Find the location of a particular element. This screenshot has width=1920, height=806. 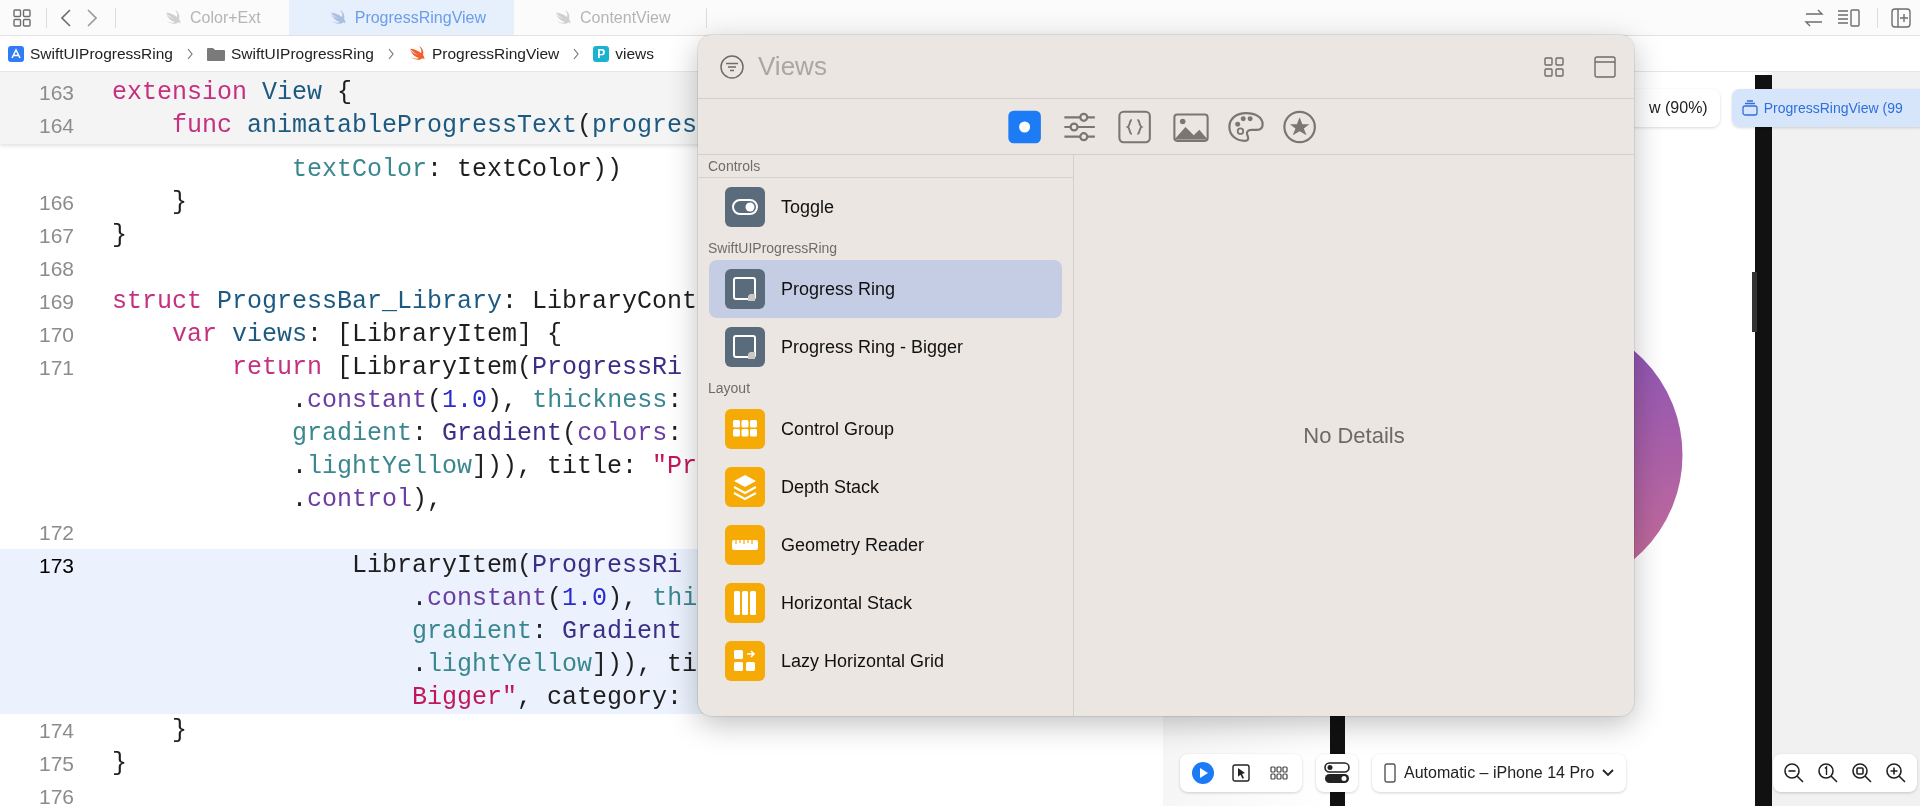

item-label: Horizontal Stack is located at coordinates (847, 603).